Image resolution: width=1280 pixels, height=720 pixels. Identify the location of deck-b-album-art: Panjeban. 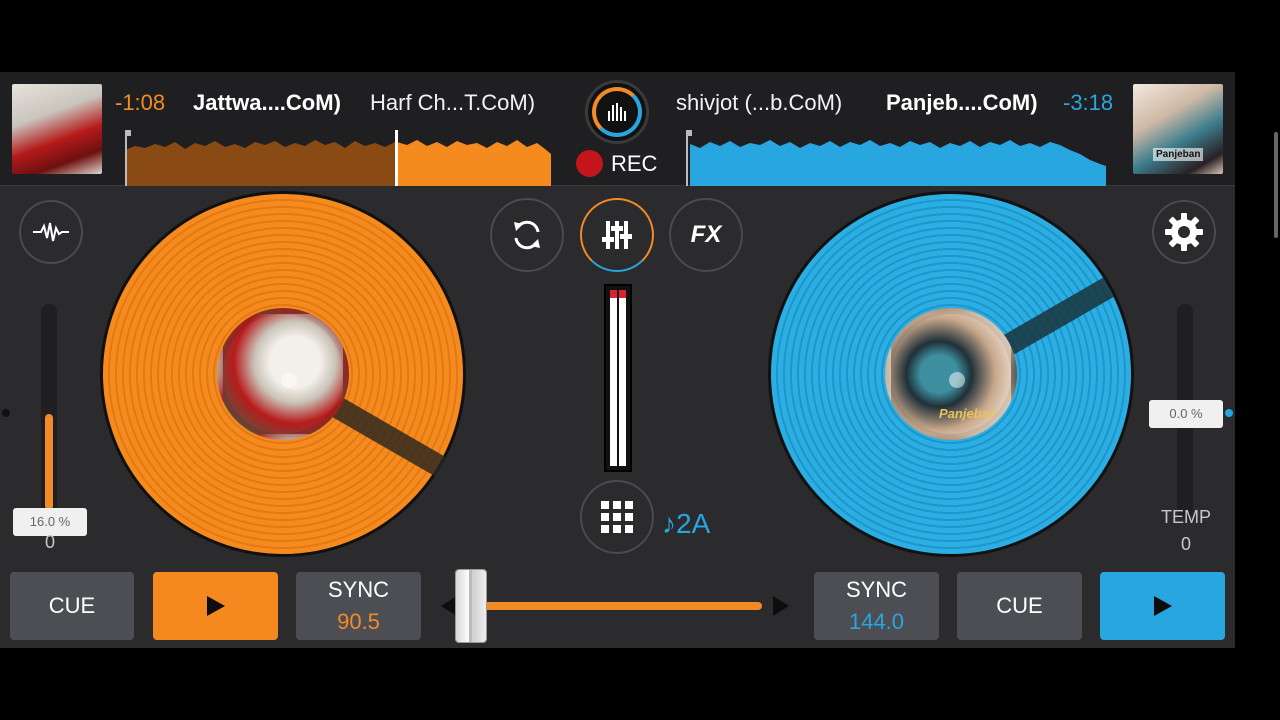
(1178, 129).